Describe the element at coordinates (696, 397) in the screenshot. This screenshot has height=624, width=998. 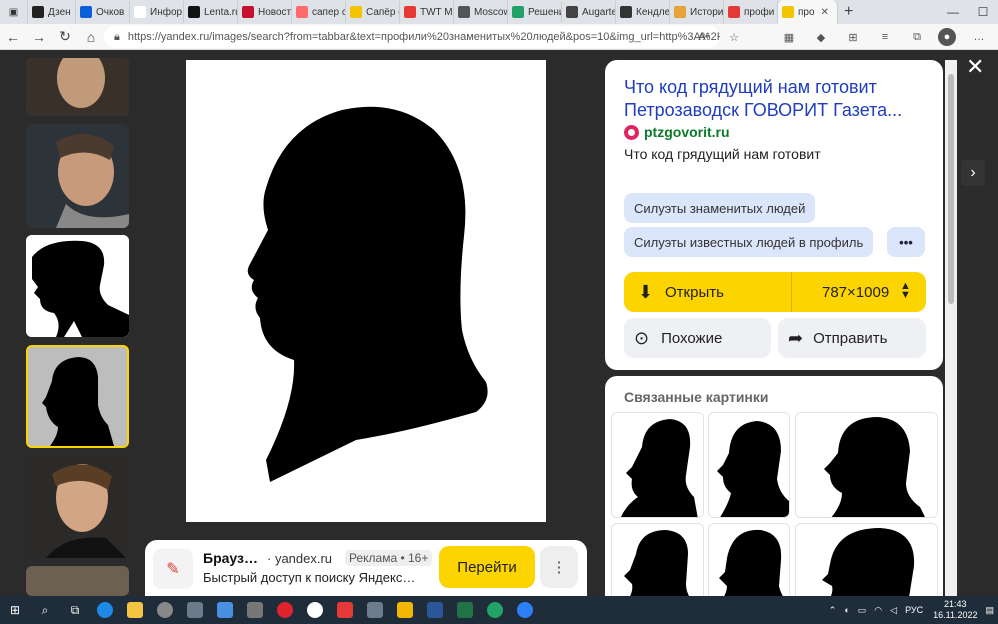
I see `related-title: Связанные картинки` at that location.